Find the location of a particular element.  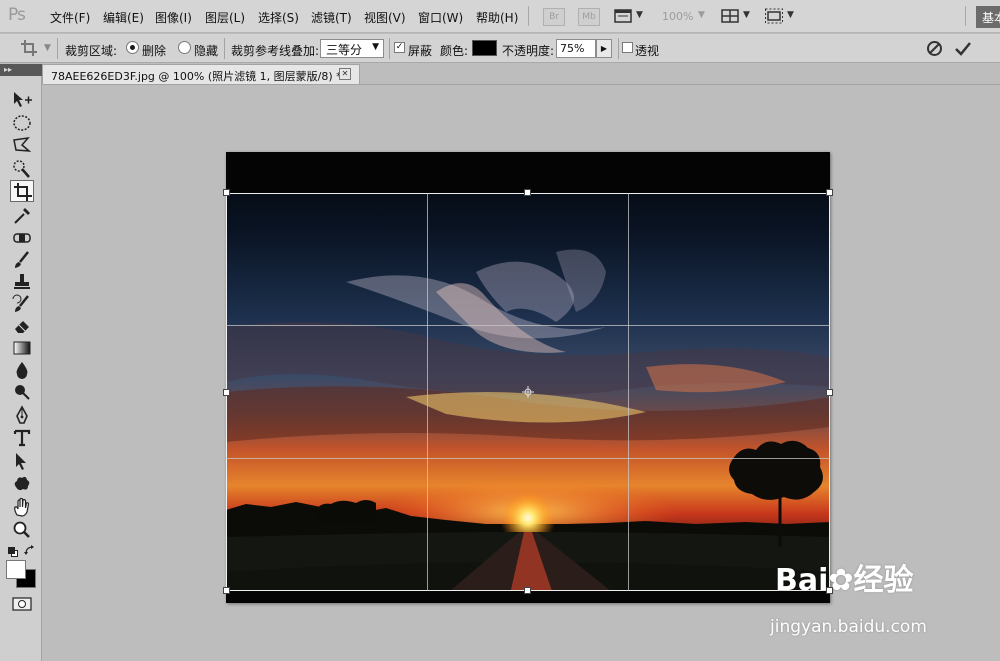

swap-colors-icon is located at coordinates (30, 550).